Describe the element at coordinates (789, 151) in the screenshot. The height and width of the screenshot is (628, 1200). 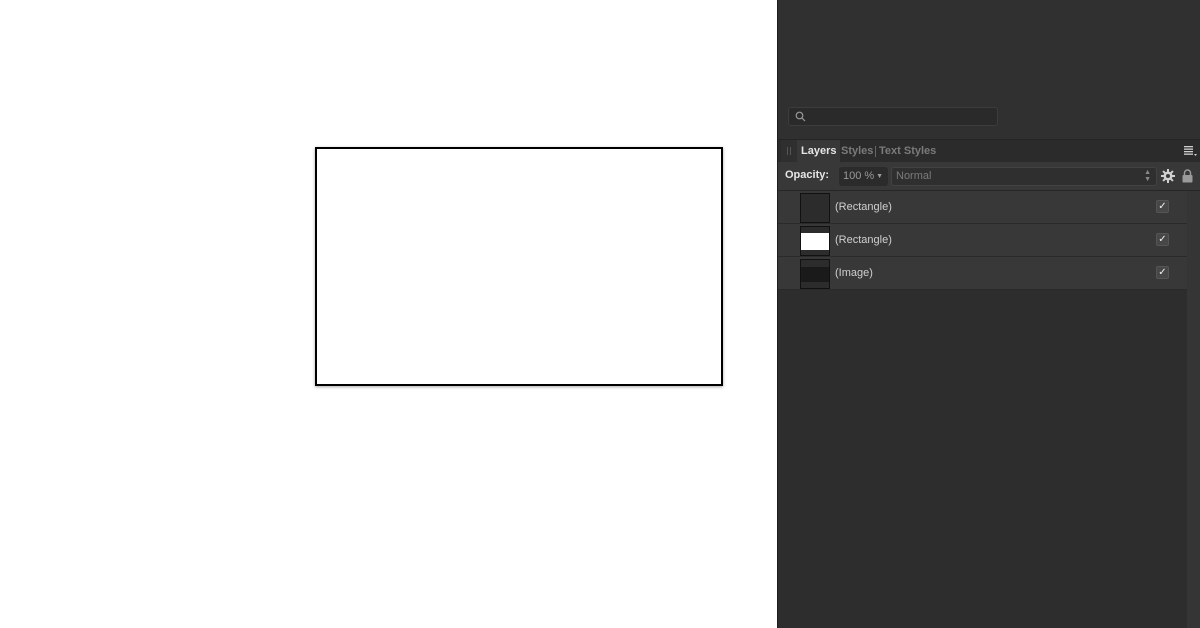
I see `drag-handle` at that location.